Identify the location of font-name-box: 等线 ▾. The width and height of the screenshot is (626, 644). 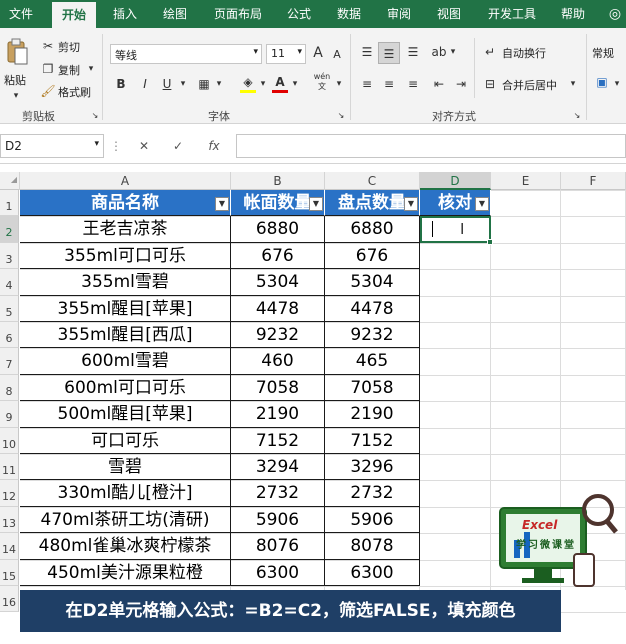
(186, 54).